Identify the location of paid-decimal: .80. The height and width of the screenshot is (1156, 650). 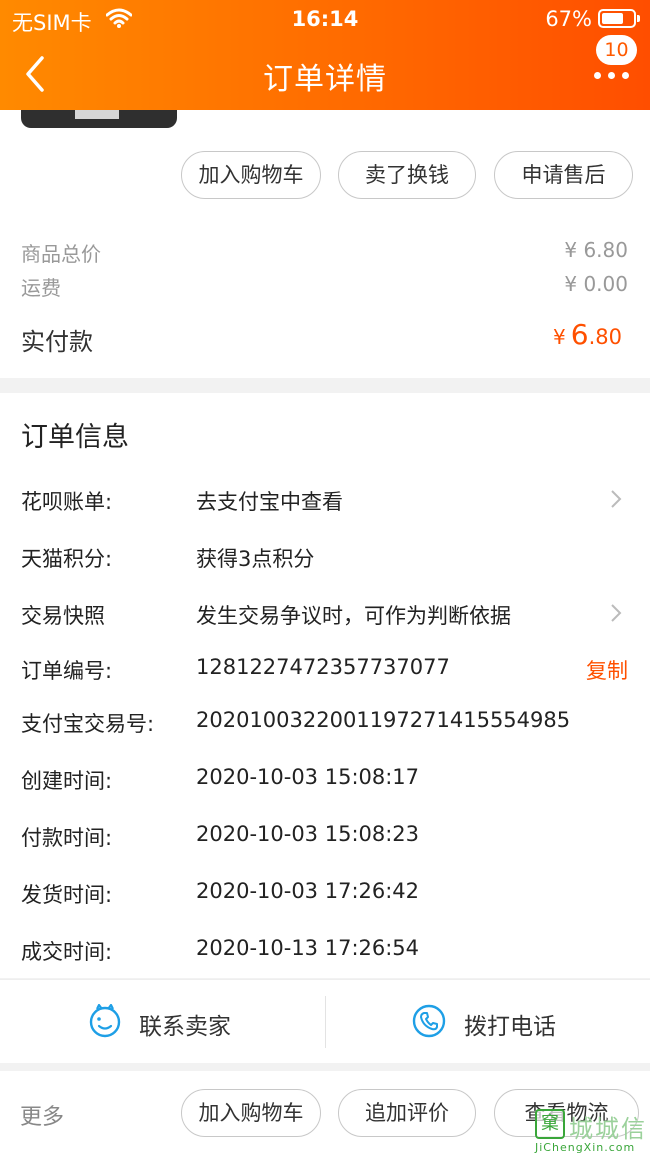
(605, 337).